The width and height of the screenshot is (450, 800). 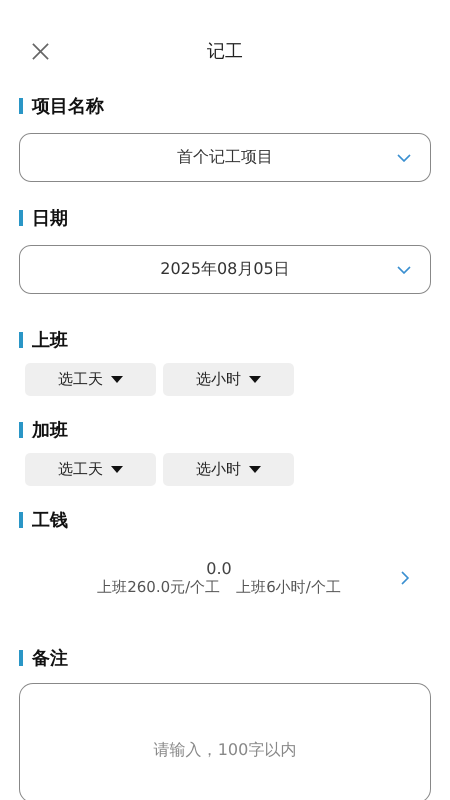 What do you see at coordinates (405, 578) in the screenshot?
I see `chevron-right-icon` at bounding box center [405, 578].